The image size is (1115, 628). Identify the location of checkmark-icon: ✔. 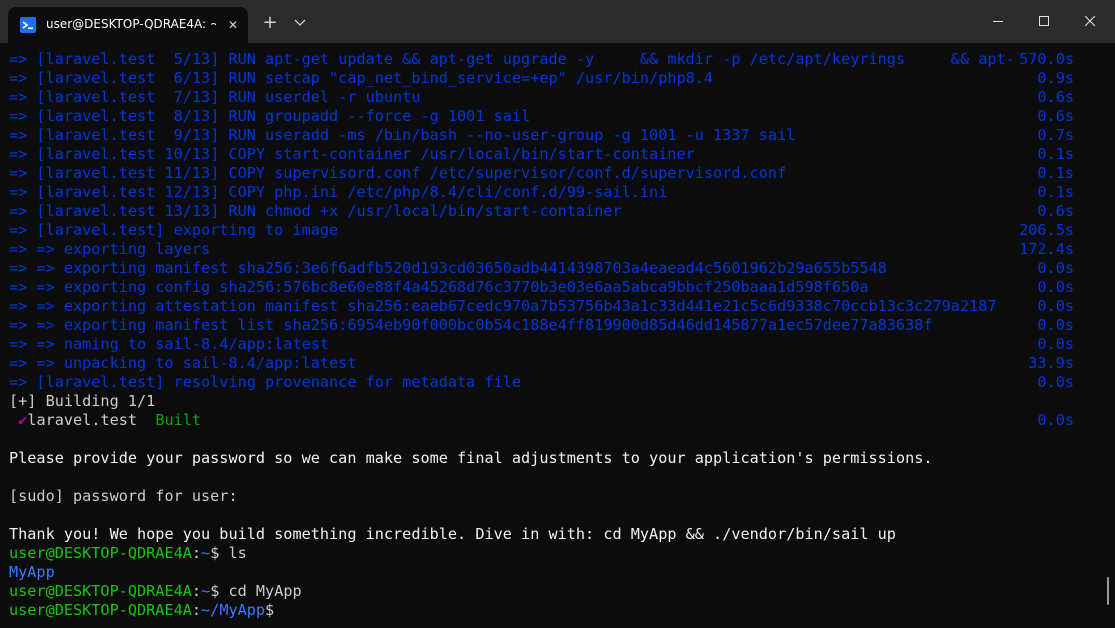
(23, 420).